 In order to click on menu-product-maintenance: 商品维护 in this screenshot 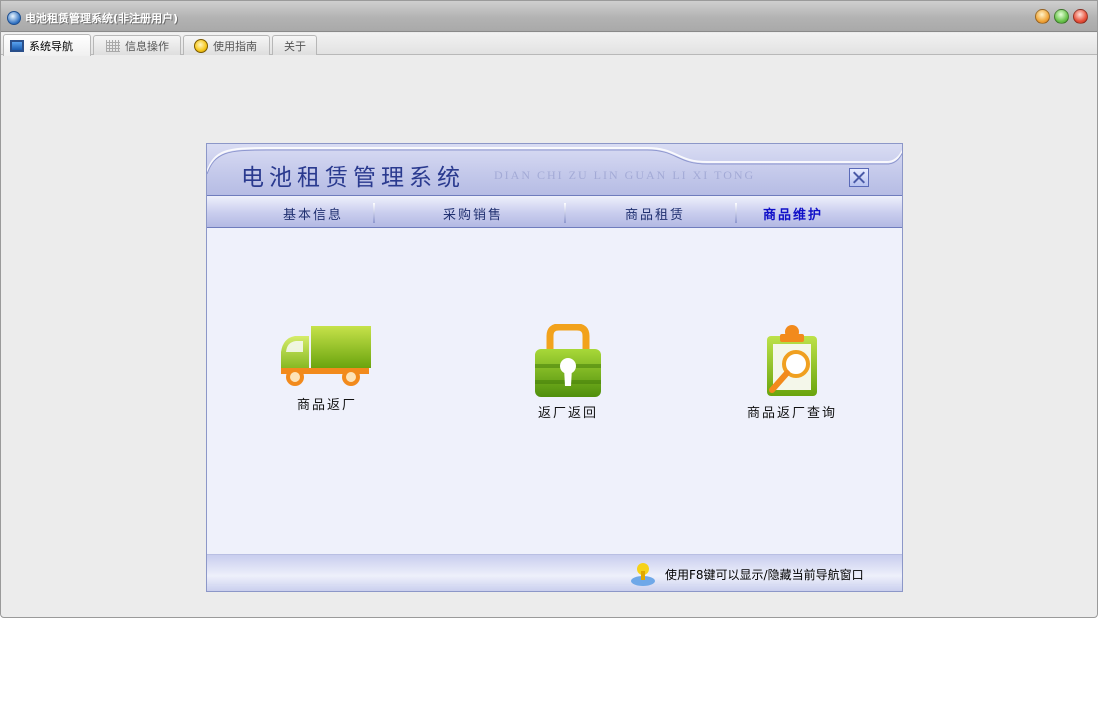, I will do `click(793, 213)`.